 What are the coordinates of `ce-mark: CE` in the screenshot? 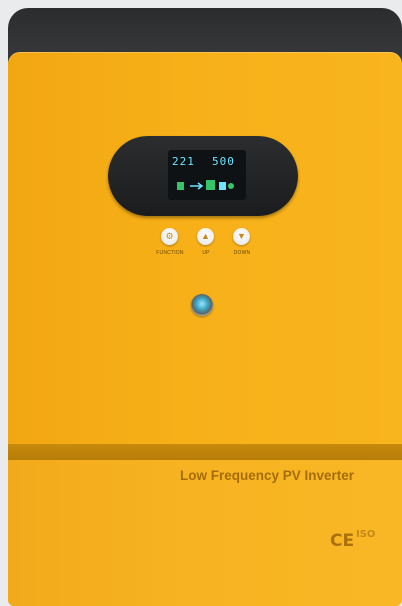 It's located at (342, 541).